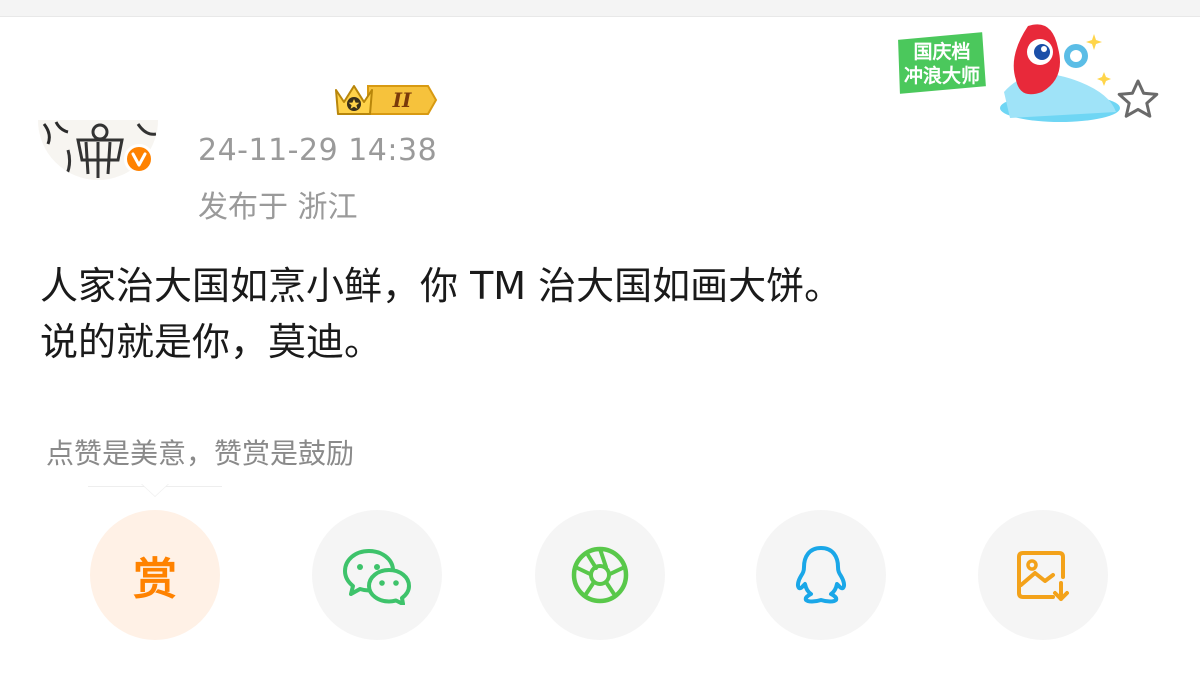 The height and width of the screenshot is (680, 1200). Describe the element at coordinates (1138, 100) in the screenshot. I see `favorite-star-icon` at that location.